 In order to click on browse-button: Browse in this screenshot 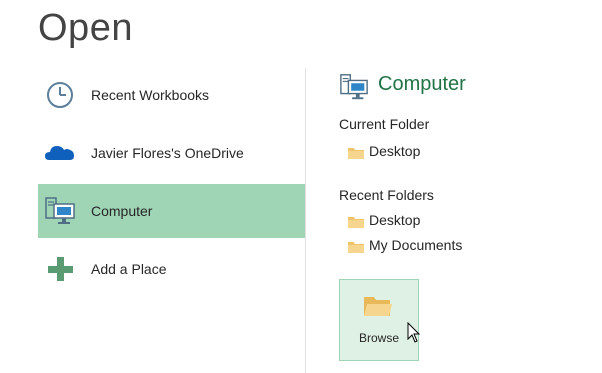, I will do `click(379, 320)`.